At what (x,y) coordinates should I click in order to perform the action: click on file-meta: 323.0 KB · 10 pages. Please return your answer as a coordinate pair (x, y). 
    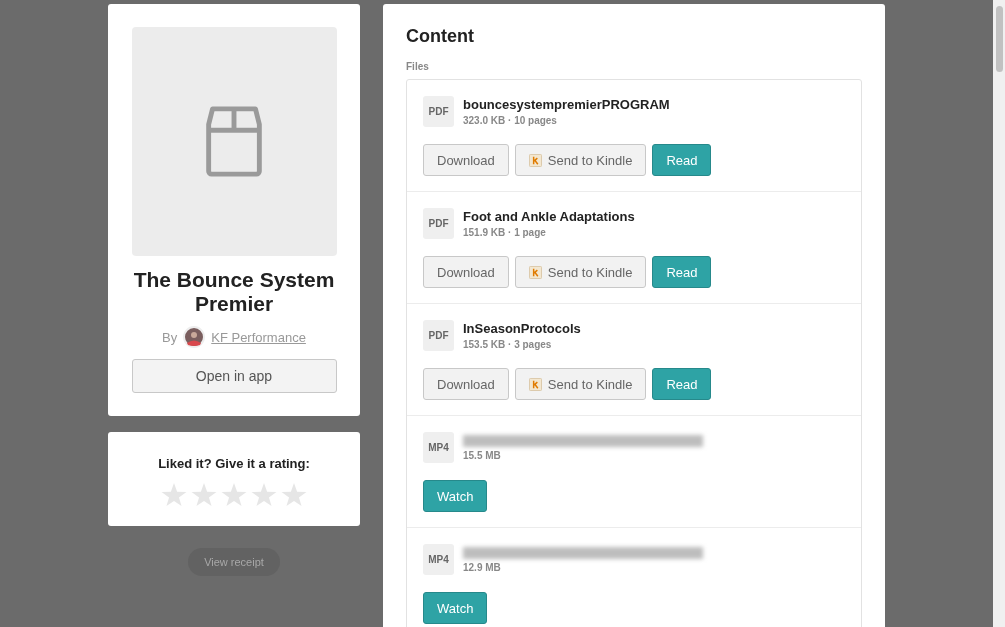
    Looking at the image, I should click on (510, 120).